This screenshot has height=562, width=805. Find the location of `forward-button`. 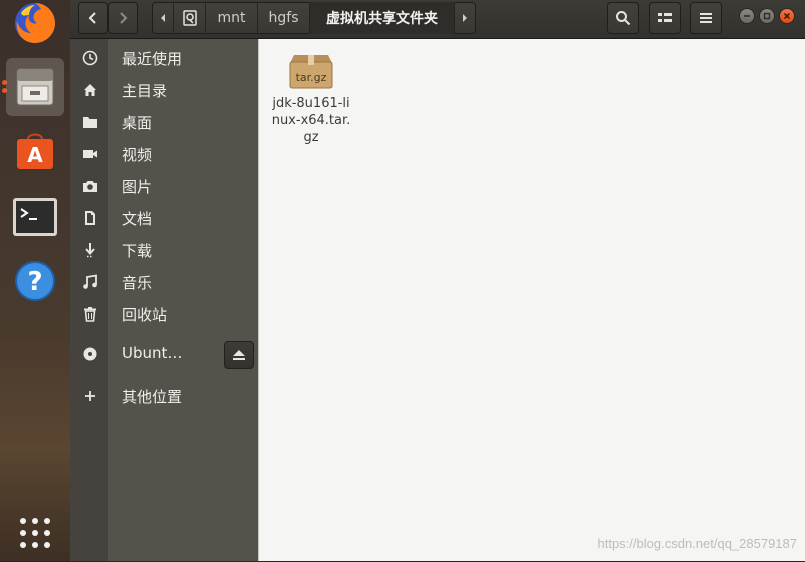

forward-button is located at coordinates (123, 18).